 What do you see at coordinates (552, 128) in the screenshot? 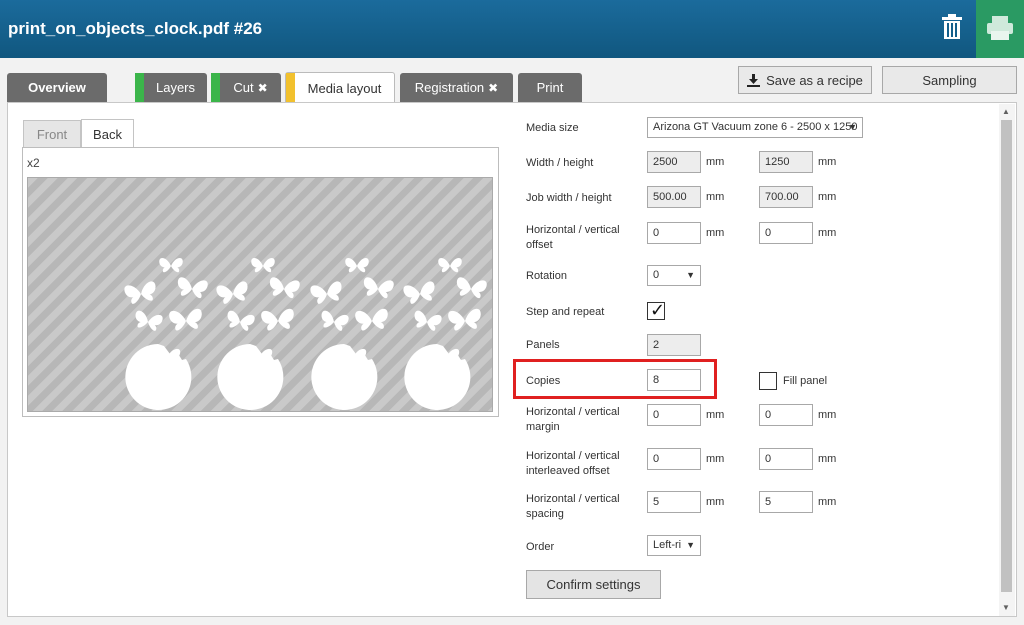
I see `media-size-label: Media size` at bounding box center [552, 128].